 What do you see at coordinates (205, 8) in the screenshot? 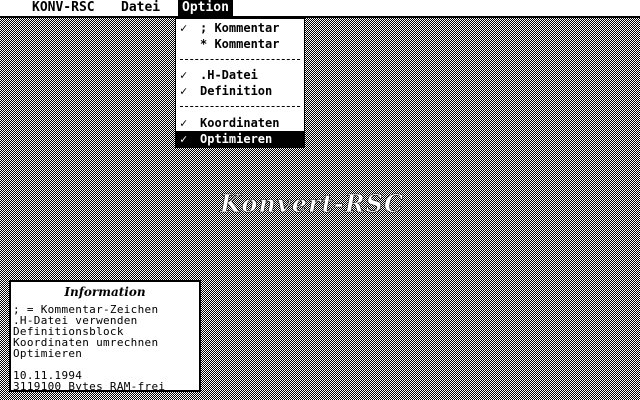
I see `menu-option: Option` at bounding box center [205, 8].